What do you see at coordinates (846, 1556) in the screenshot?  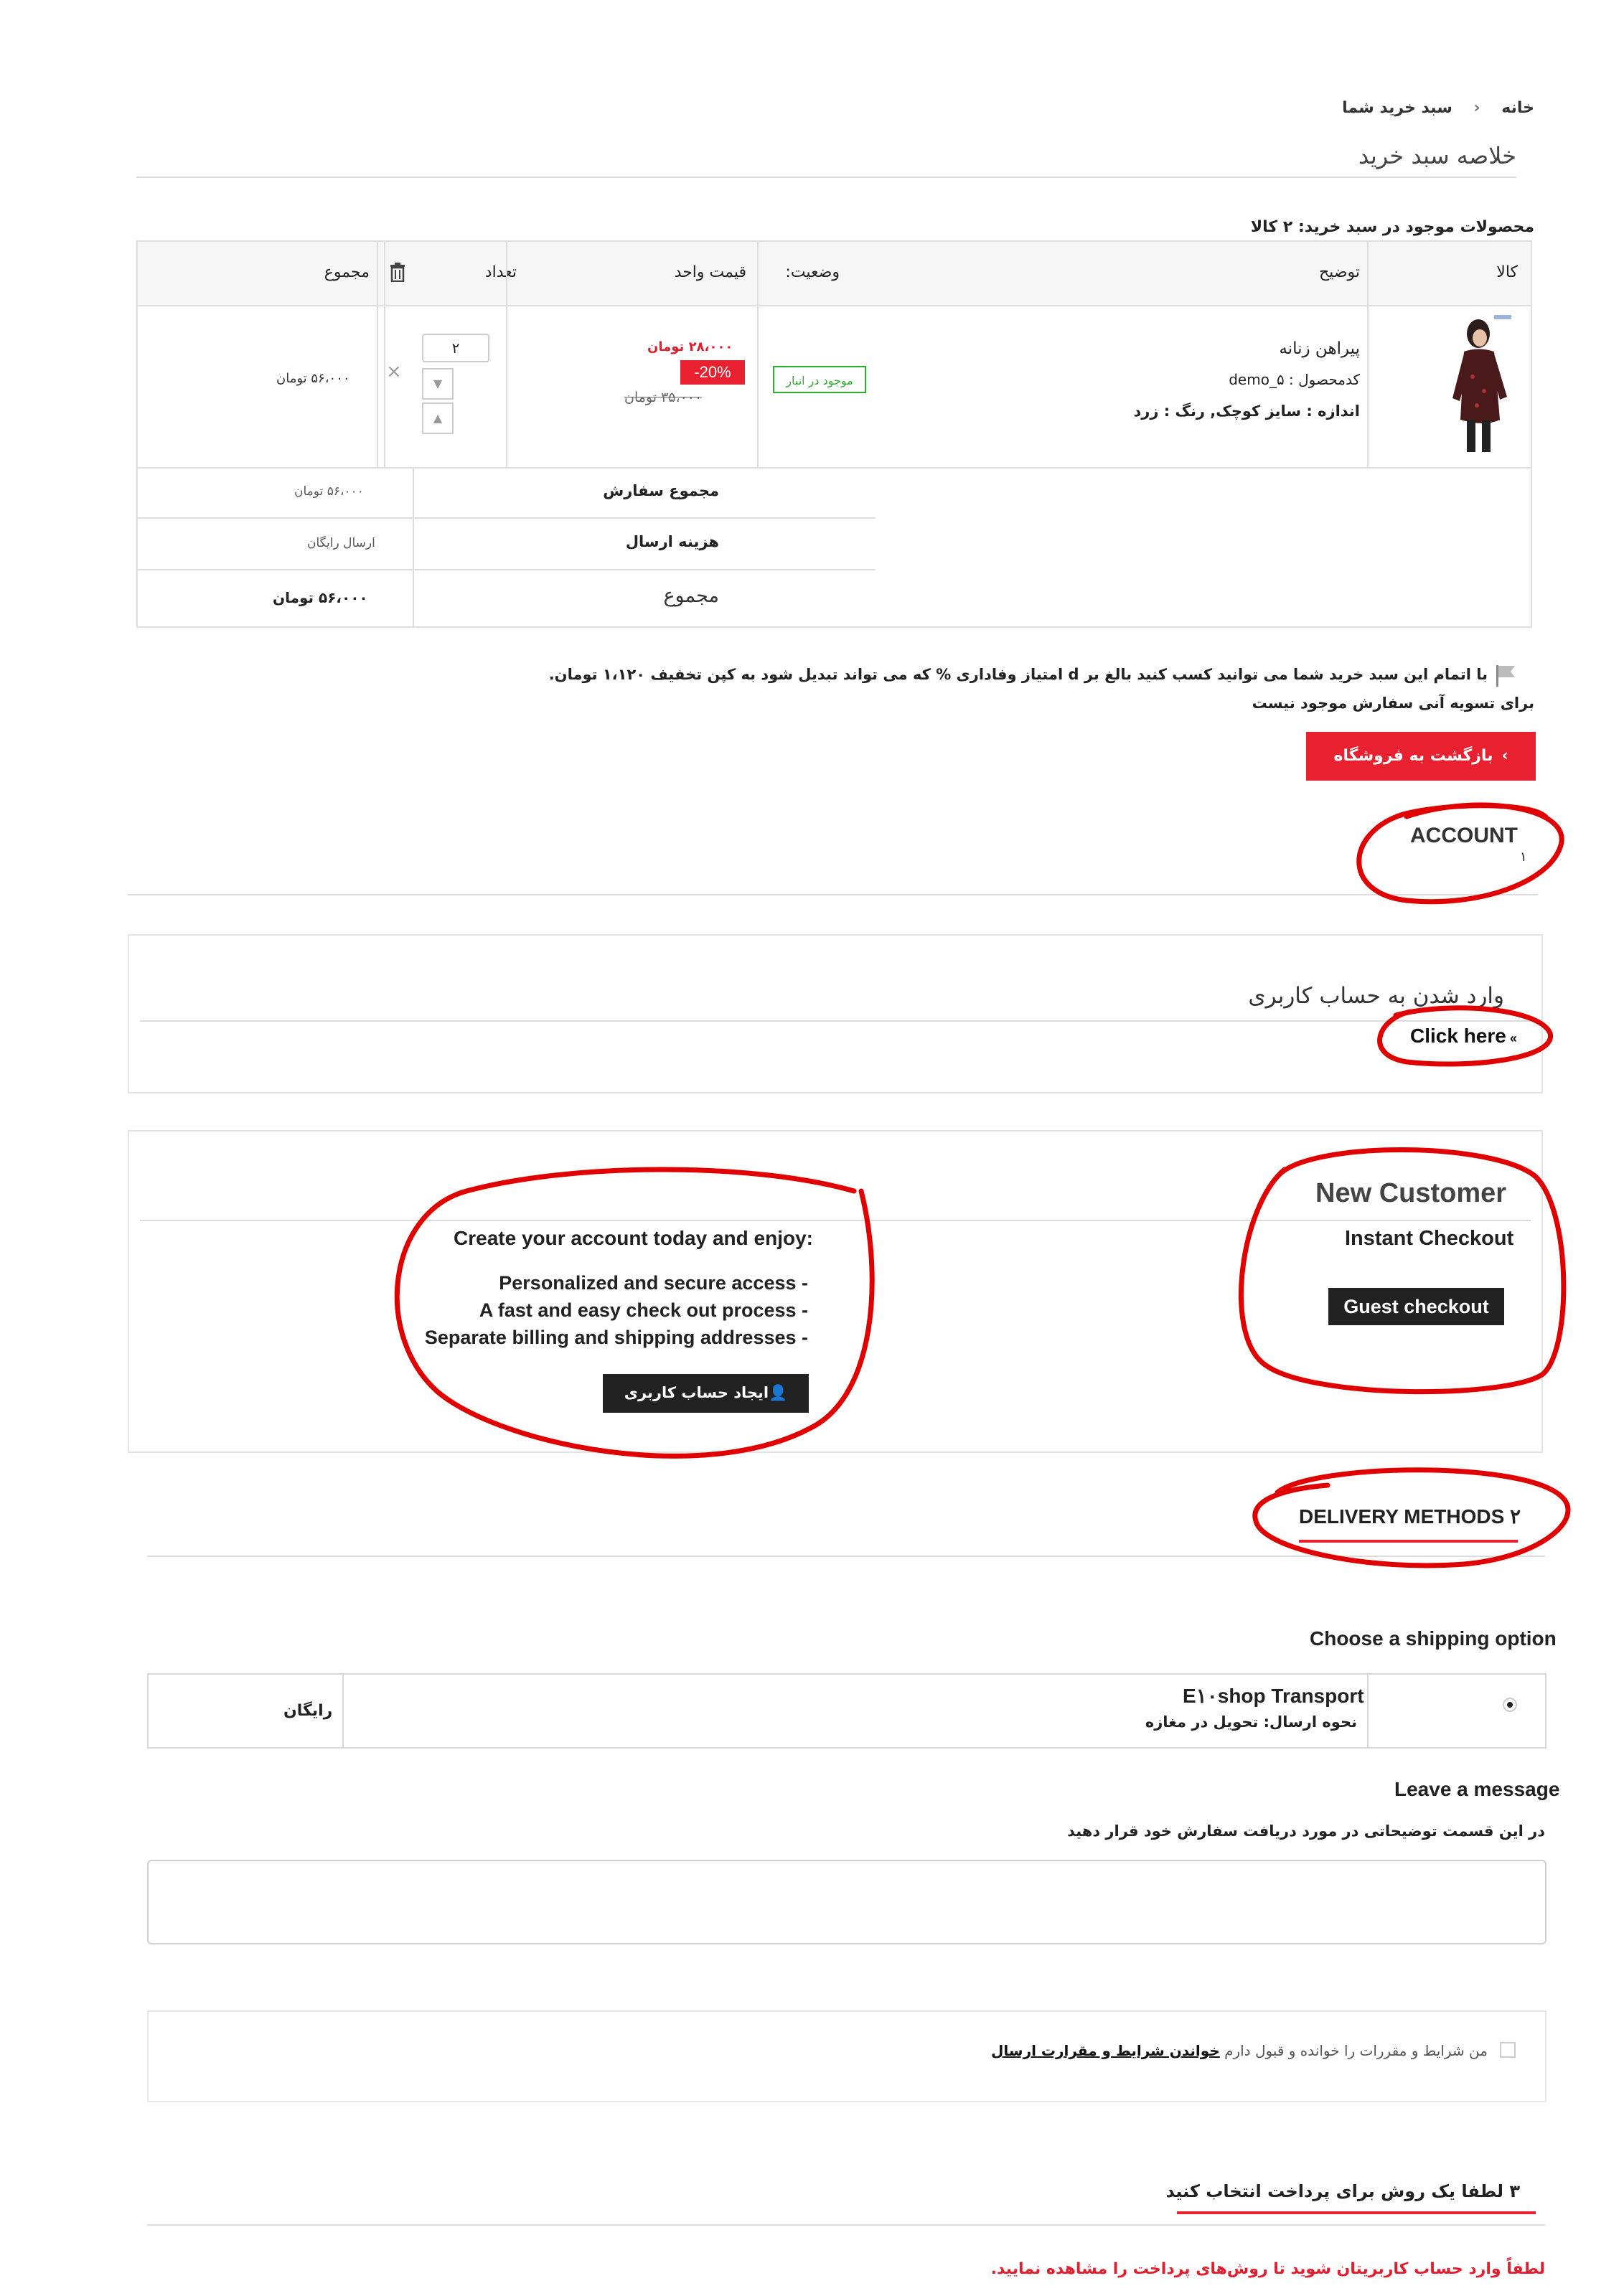 I see `delivery-divider` at bounding box center [846, 1556].